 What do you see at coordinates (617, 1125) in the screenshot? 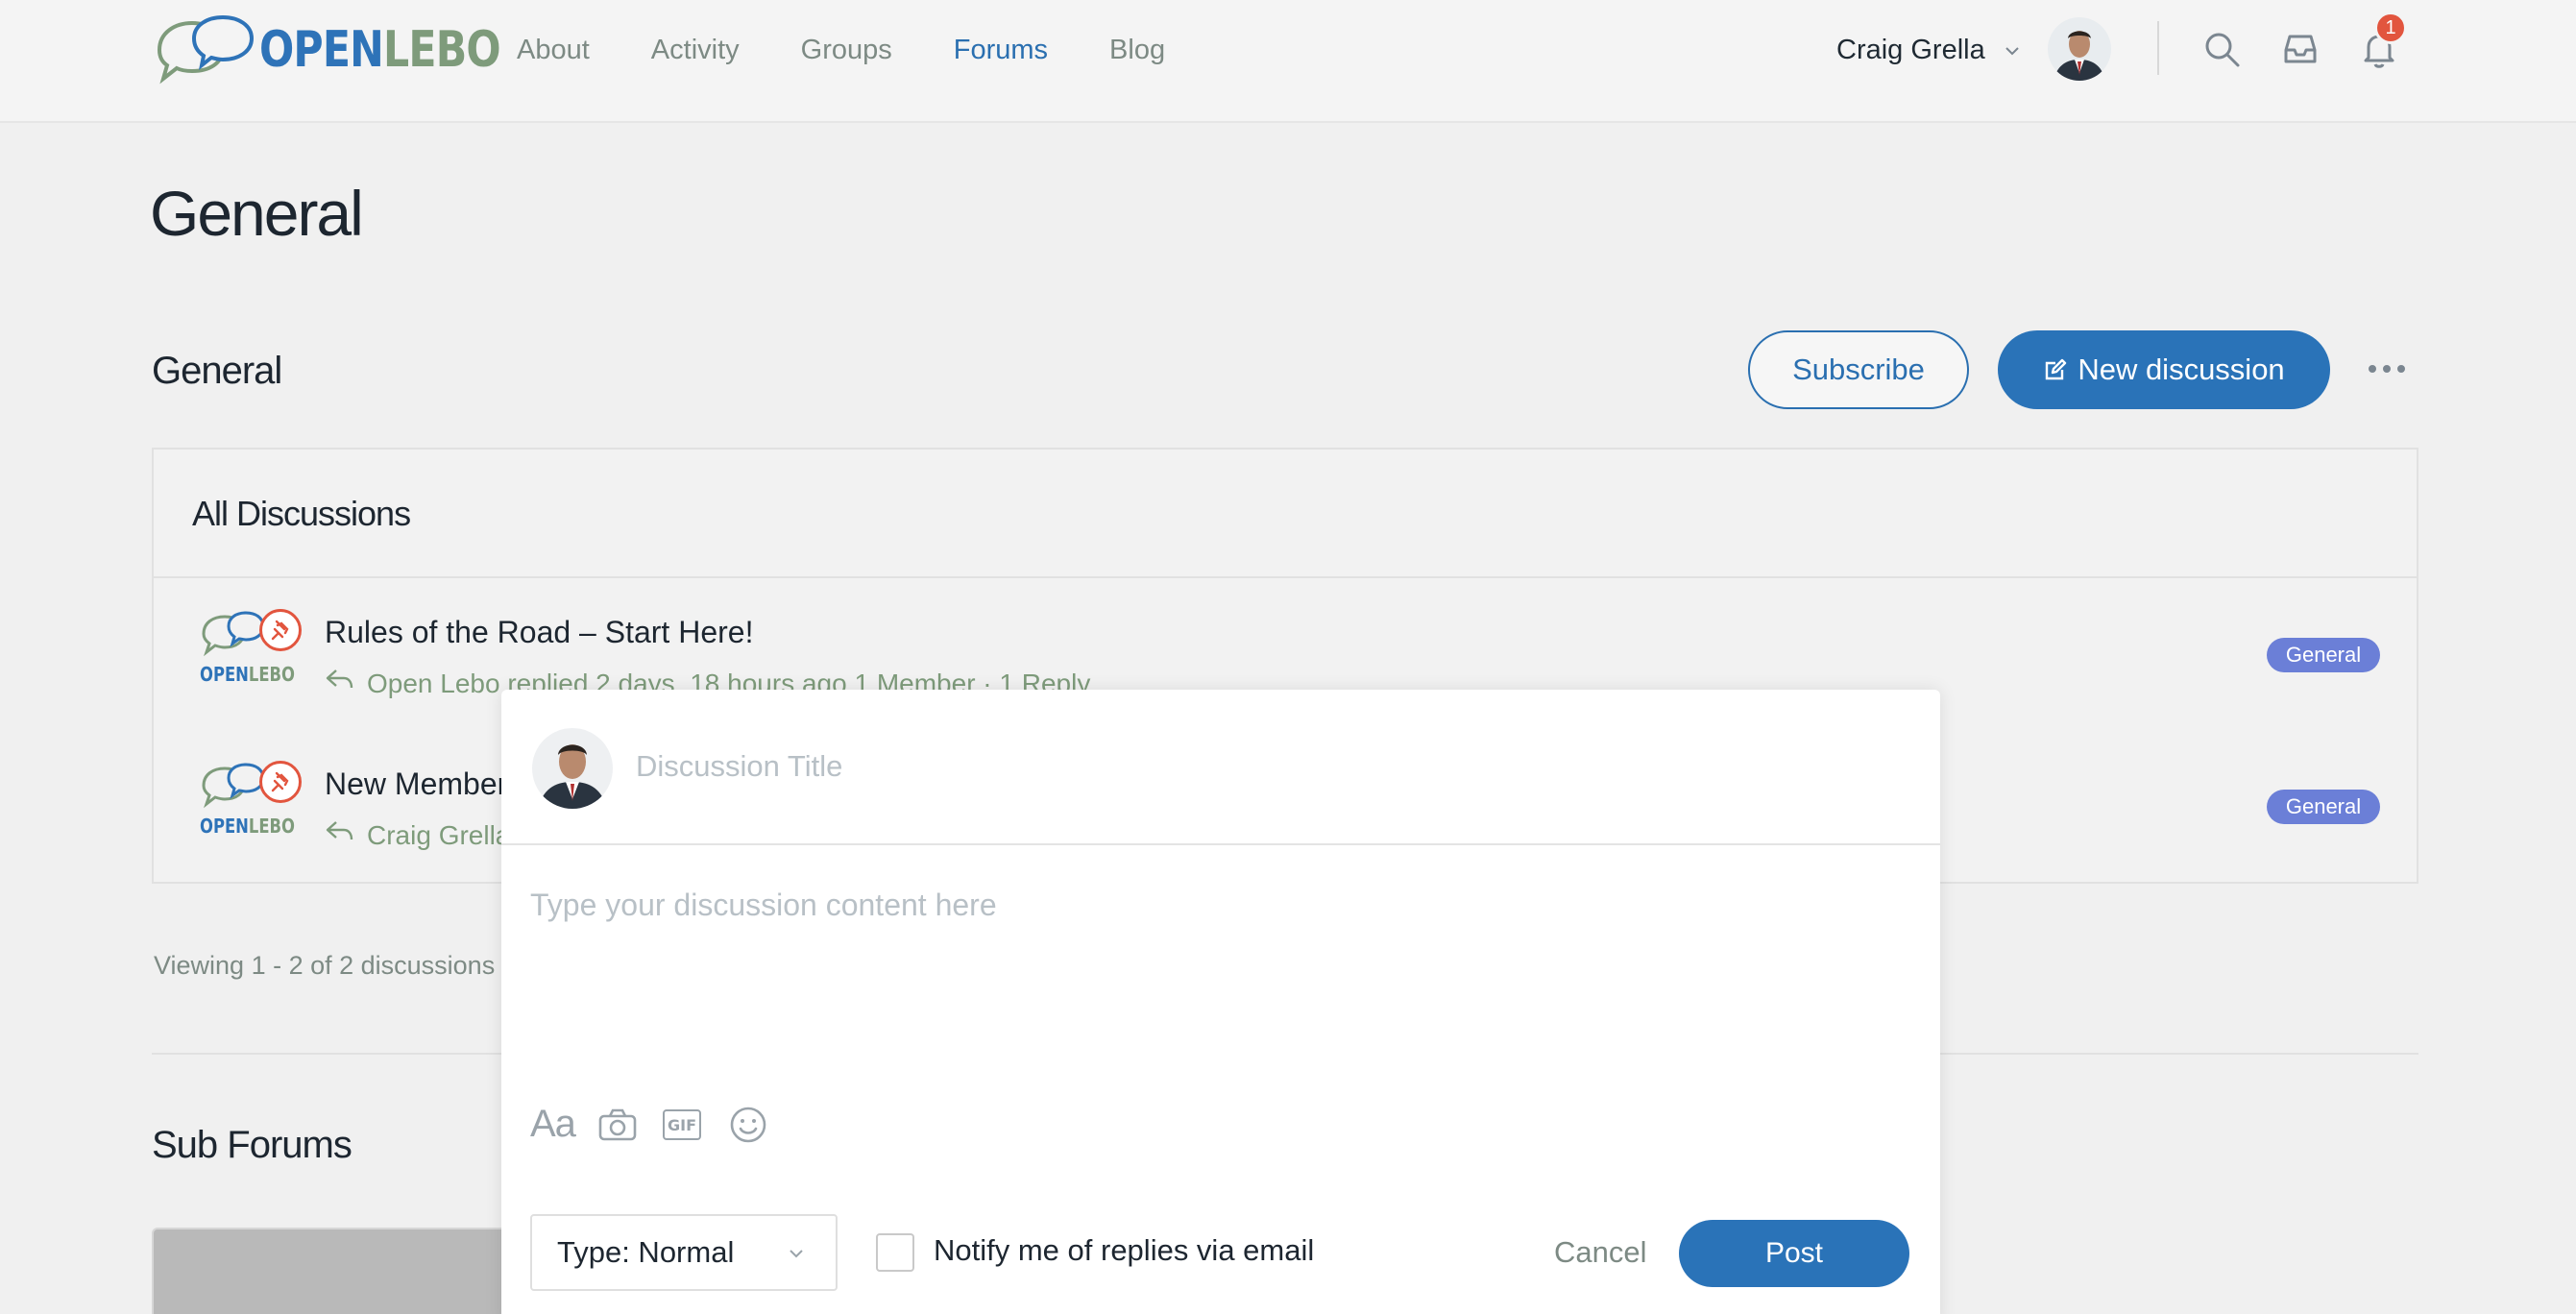
I see `camera-icon` at bounding box center [617, 1125].